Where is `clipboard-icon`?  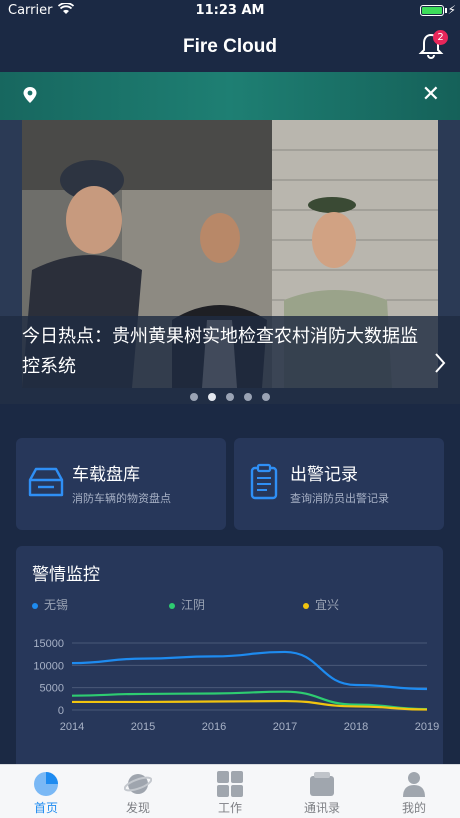
clipboard-icon is located at coordinates (264, 482).